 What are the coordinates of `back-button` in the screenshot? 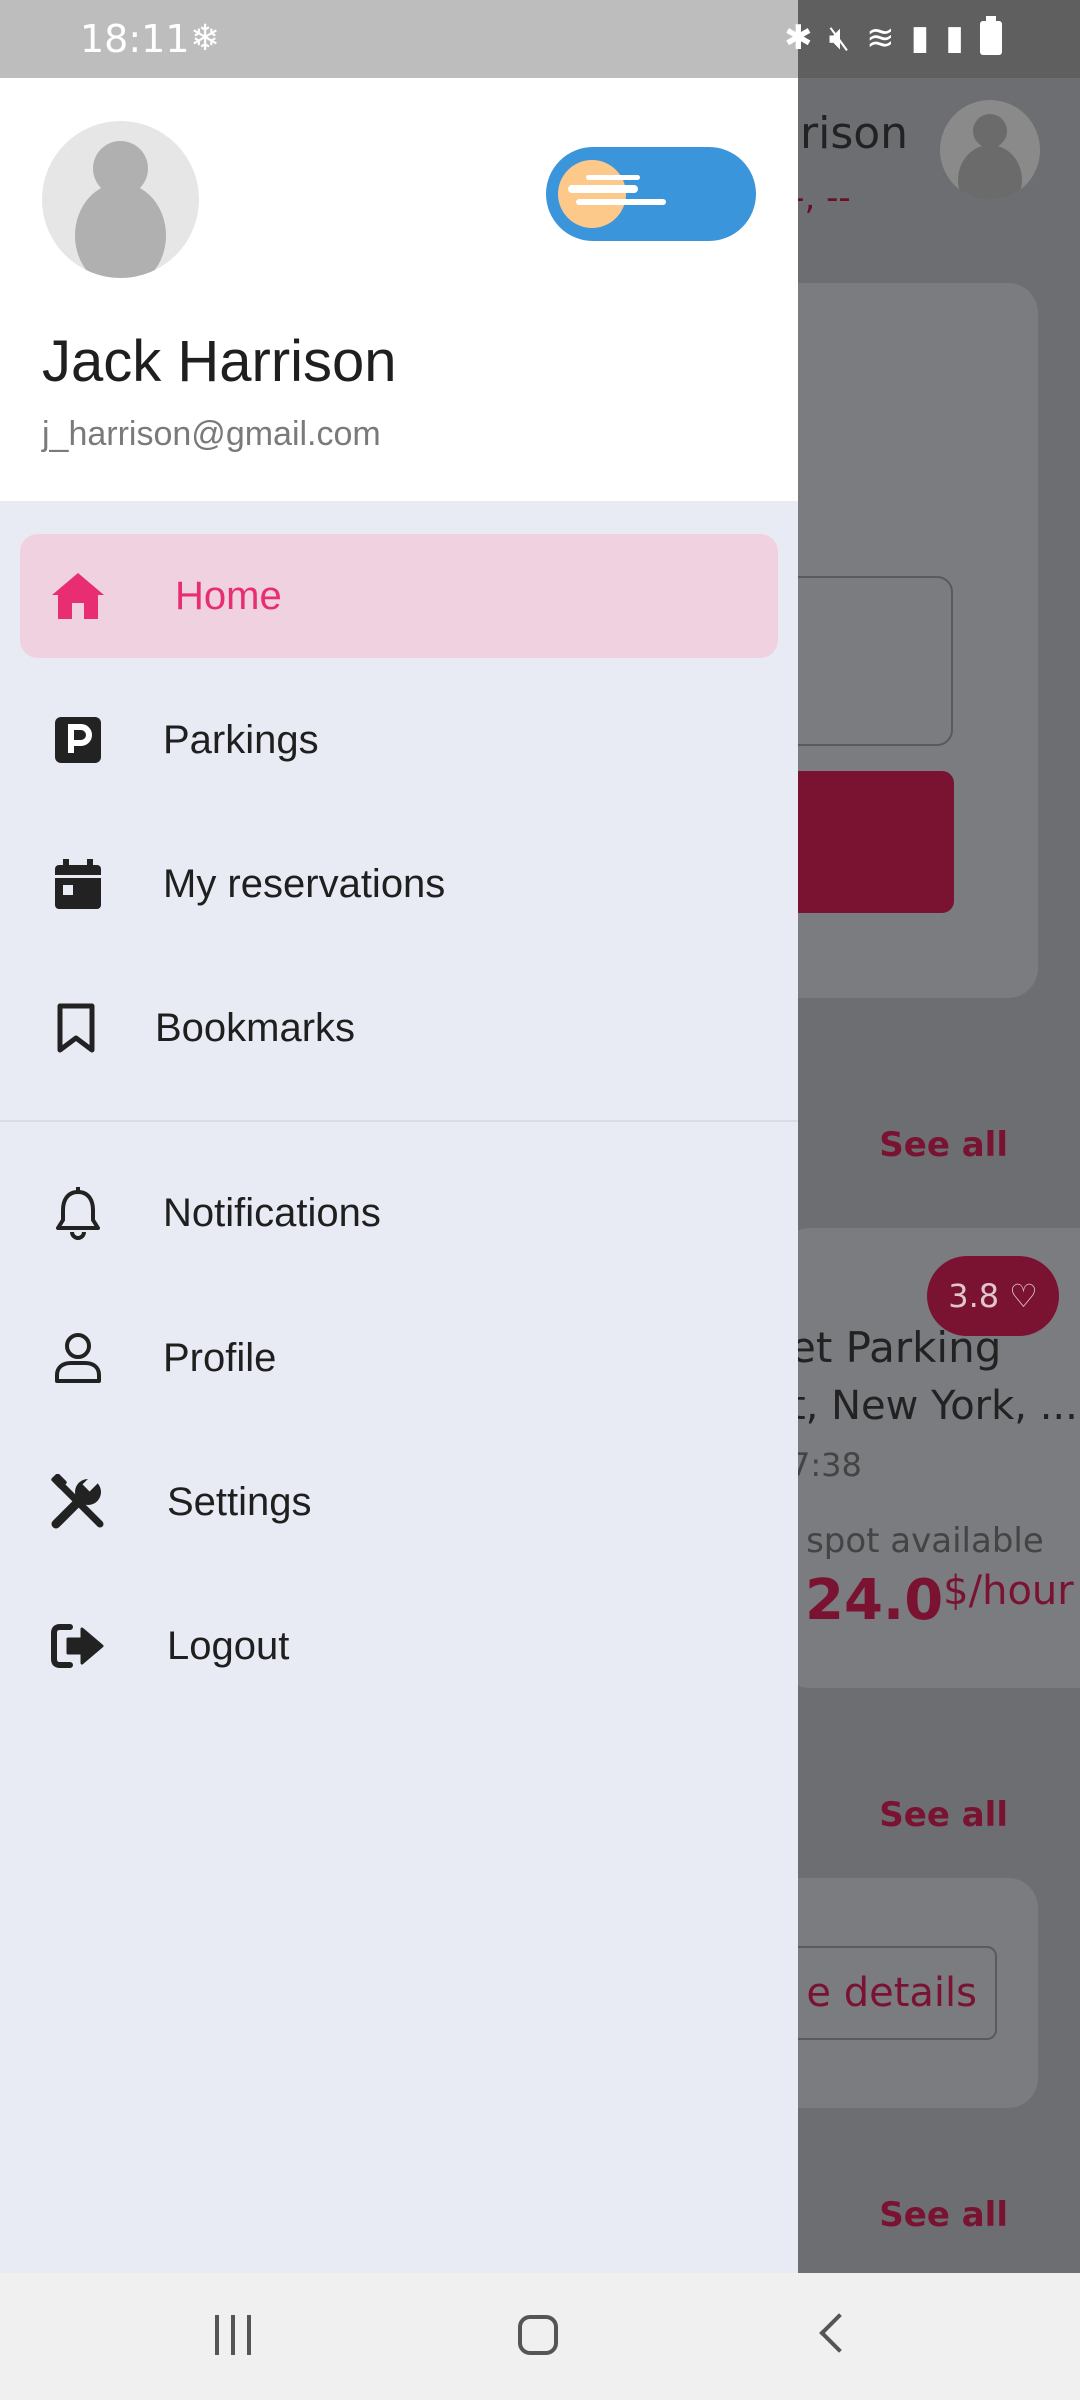 It's located at (839, 2333).